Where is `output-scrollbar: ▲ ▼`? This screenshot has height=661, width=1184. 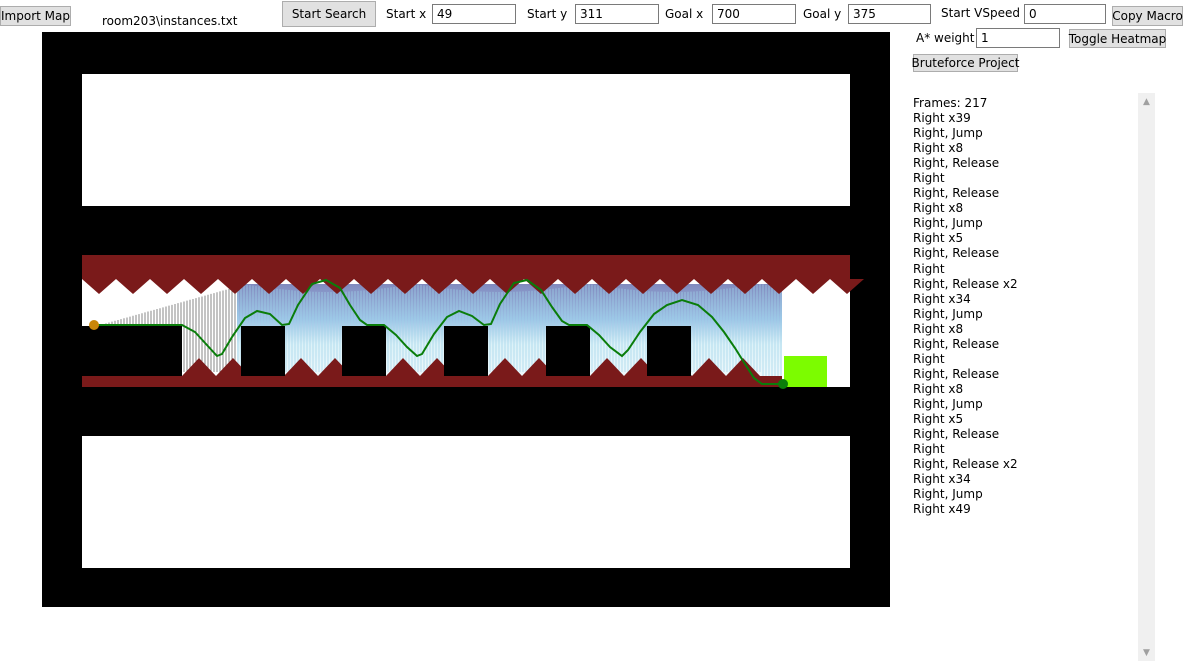 output-scrollbar: ▲ ▼ is located at coordinates (1146, 377).